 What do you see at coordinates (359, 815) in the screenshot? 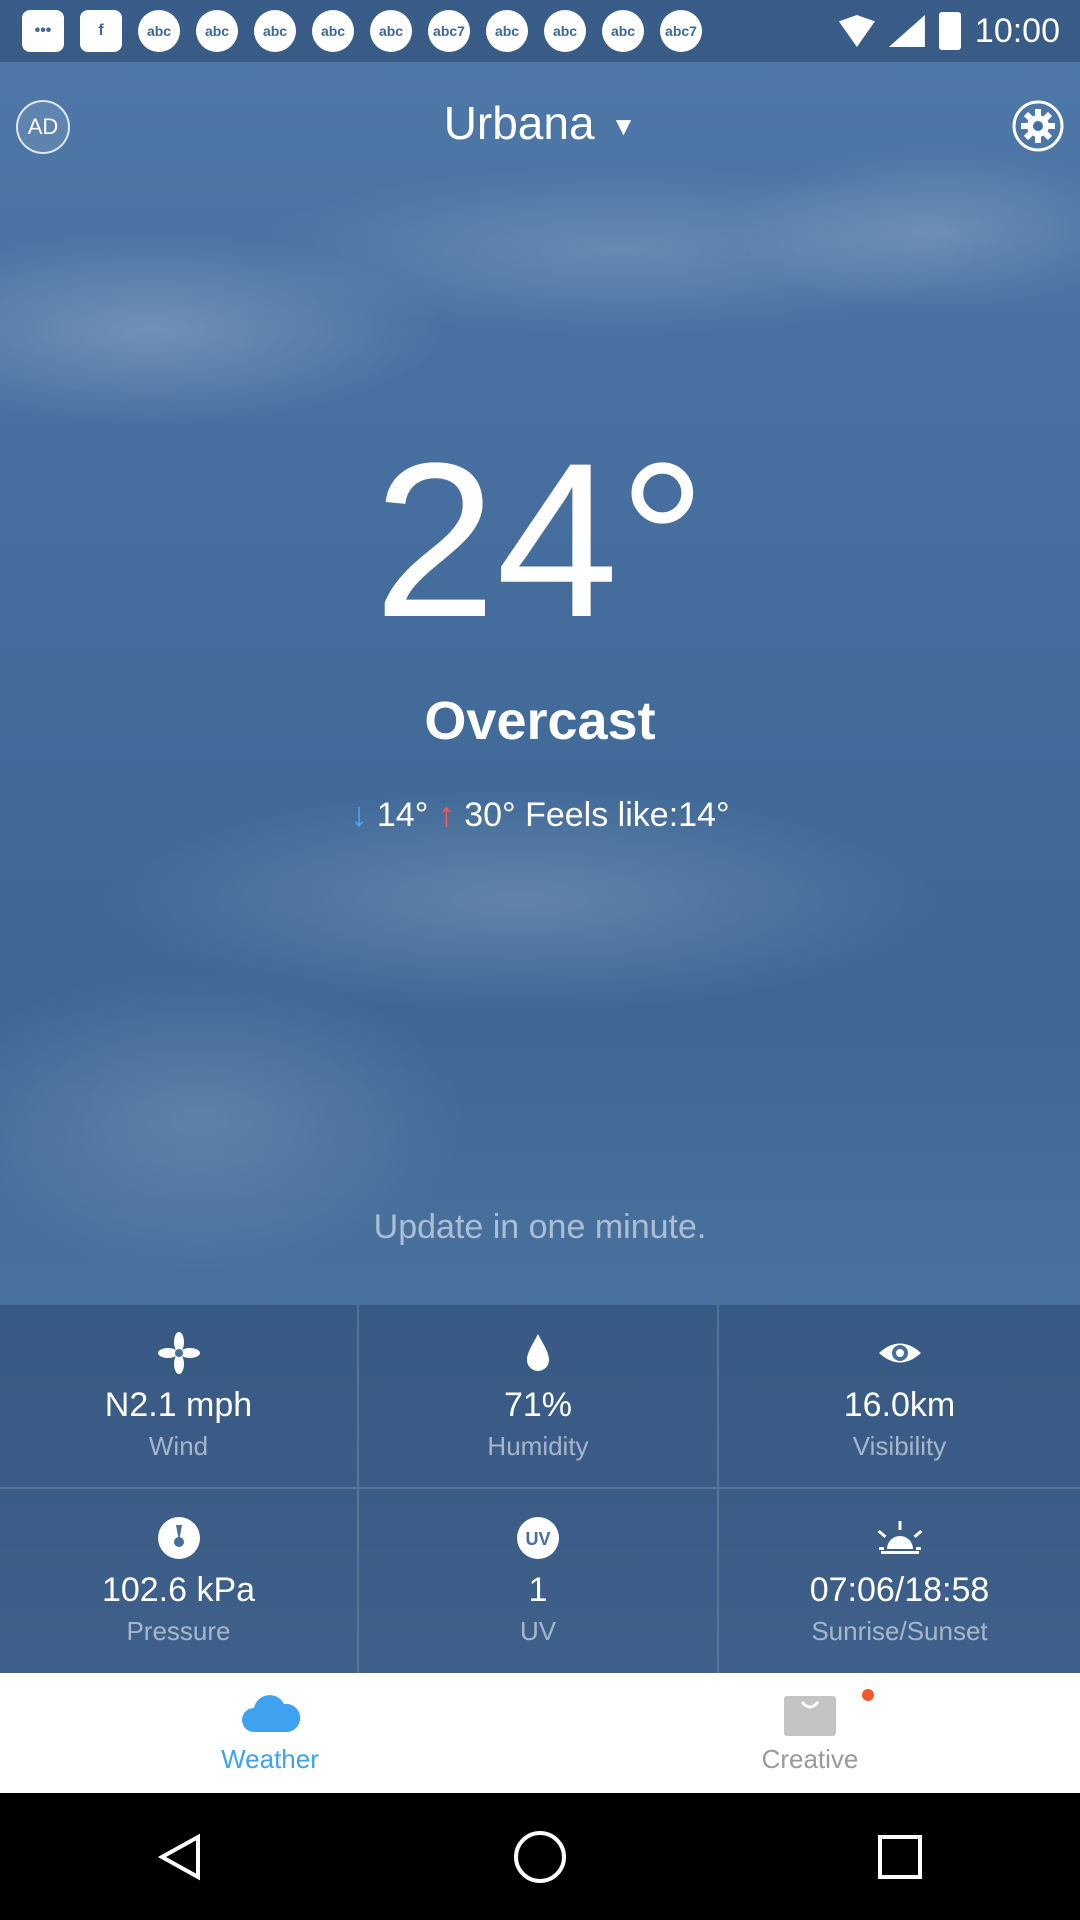
I see `low-arrow-icon: ↓` at bounding box center [359, 815].